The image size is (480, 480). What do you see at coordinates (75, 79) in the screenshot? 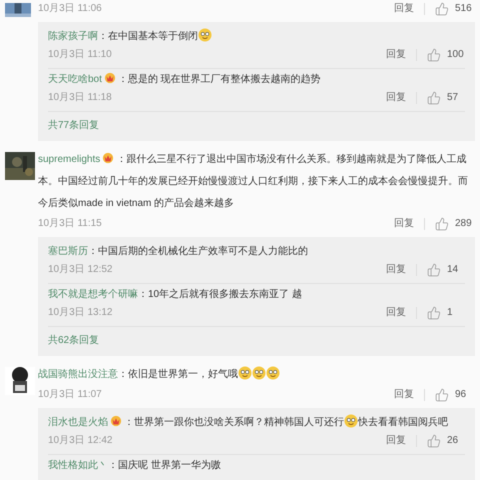
I see `user-name: 天天吃啥bot` at bounding box center [75, 79].